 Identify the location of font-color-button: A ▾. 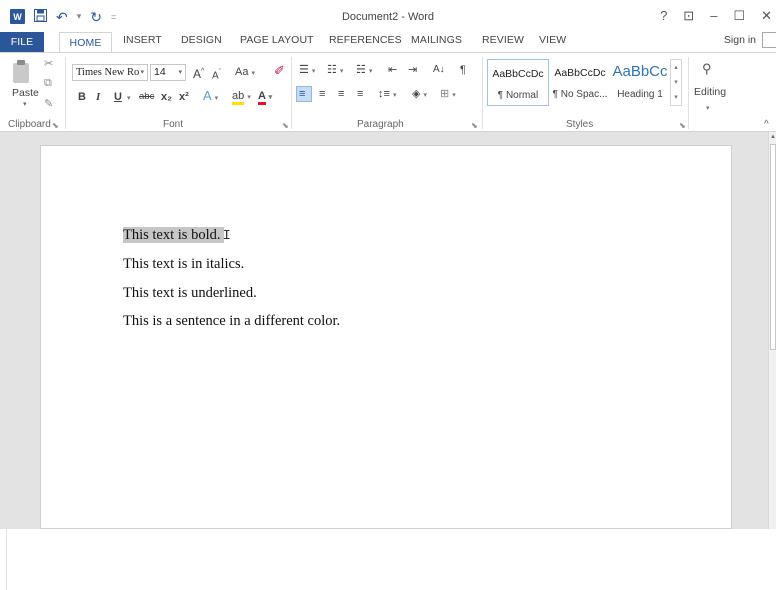
(265, 97).